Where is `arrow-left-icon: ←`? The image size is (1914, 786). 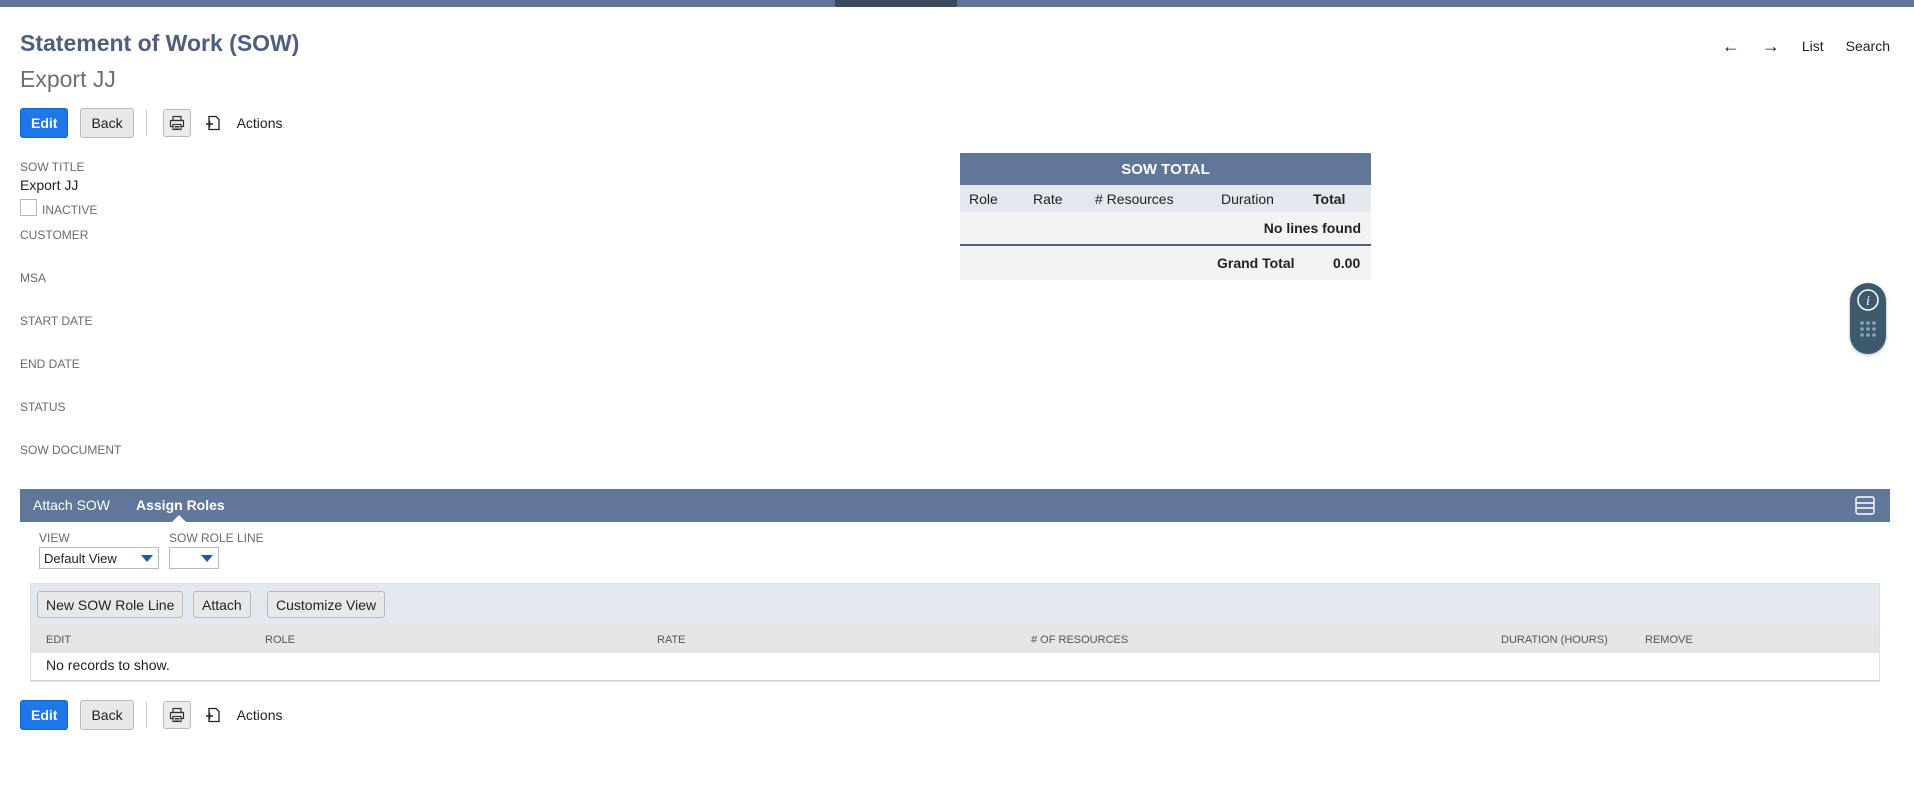 arrow-left-icon: ← is located at coordinates (1731, 46).